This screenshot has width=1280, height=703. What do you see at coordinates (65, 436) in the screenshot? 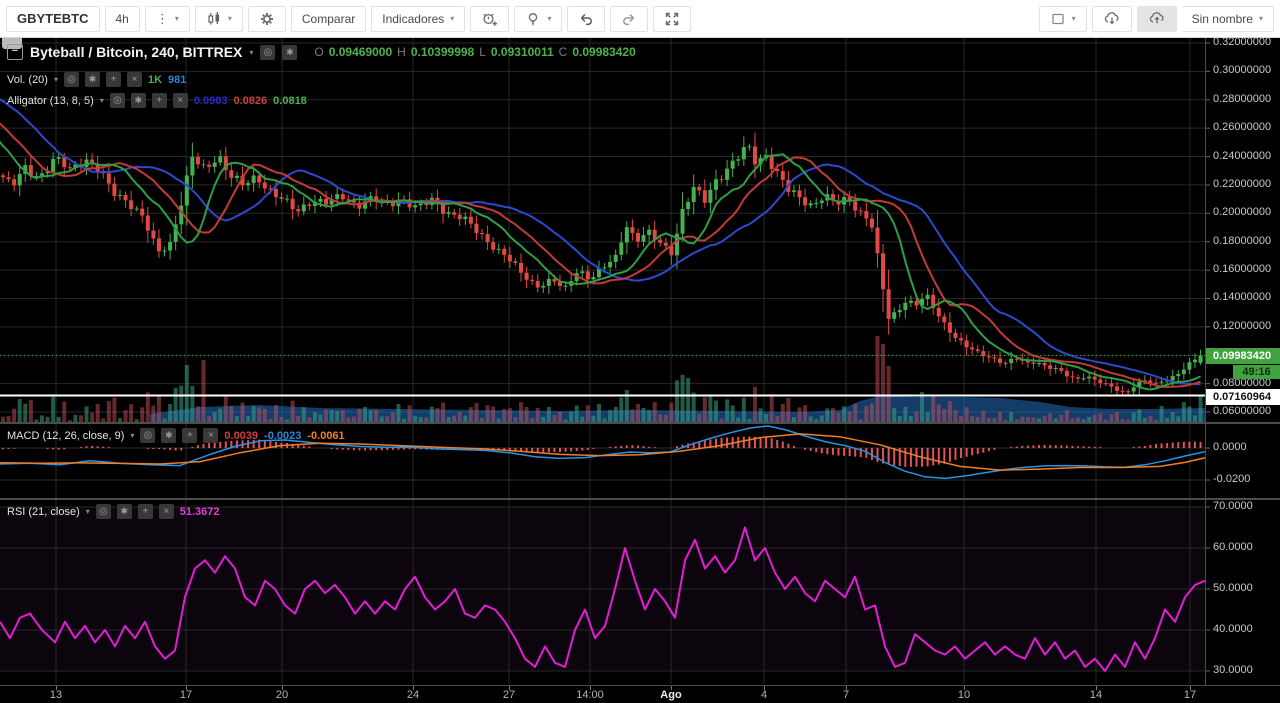
I see `macd-label: MACD (12, 26, close, 9)` at bounding box center [65, 436].